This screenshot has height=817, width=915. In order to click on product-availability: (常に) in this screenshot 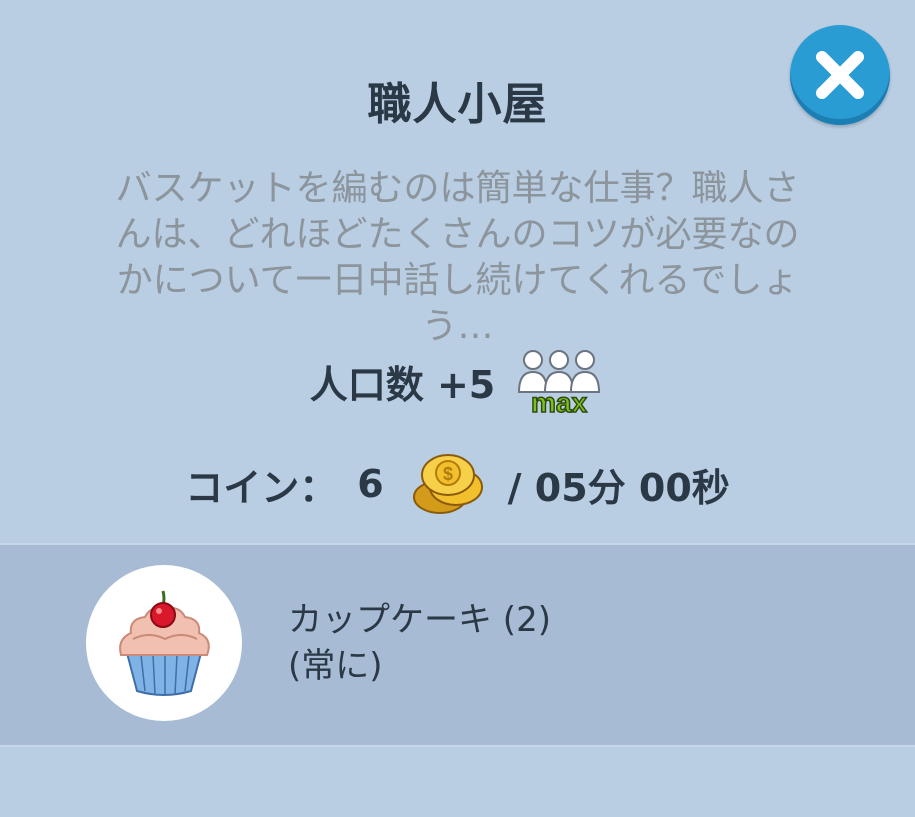, I will do `click(335, 666)`.